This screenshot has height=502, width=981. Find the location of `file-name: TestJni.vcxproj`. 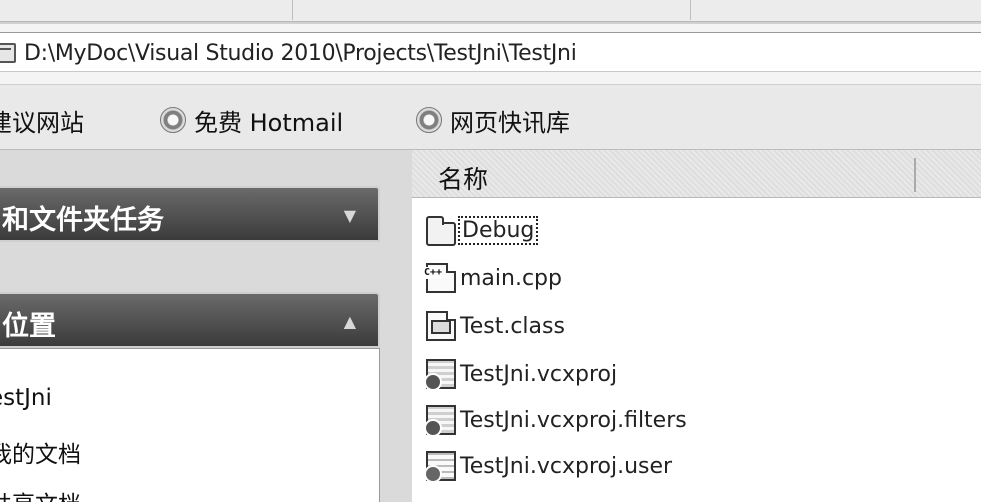

file-name: TestJni.vcxproj is located at coordinates (539, 374).